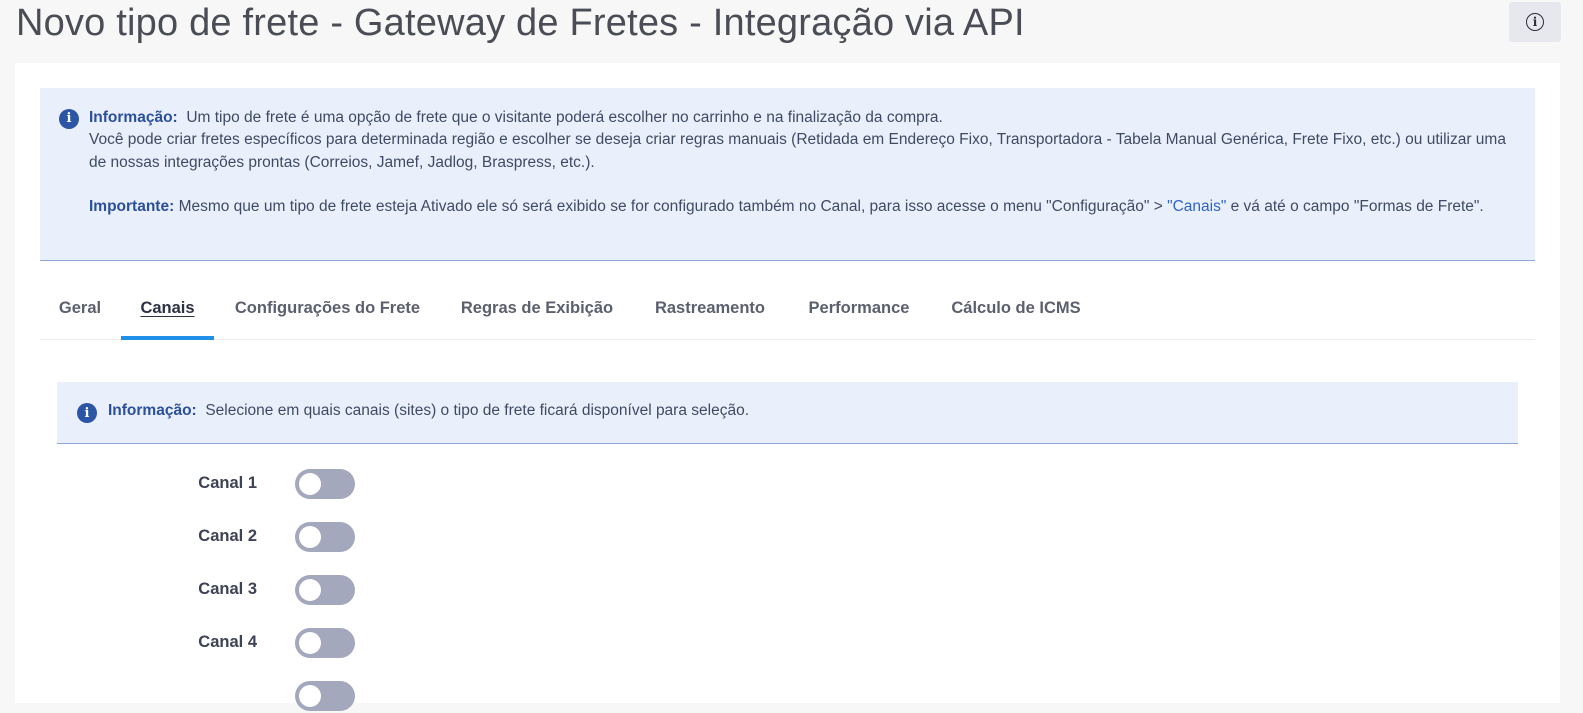 The height and width of the screenshot is (713, 1583). Describe the element at coordinates (1016, 308) in the screenshot. I see `tab-calculo-de-icms: Cálculo de ICMS` at that location.